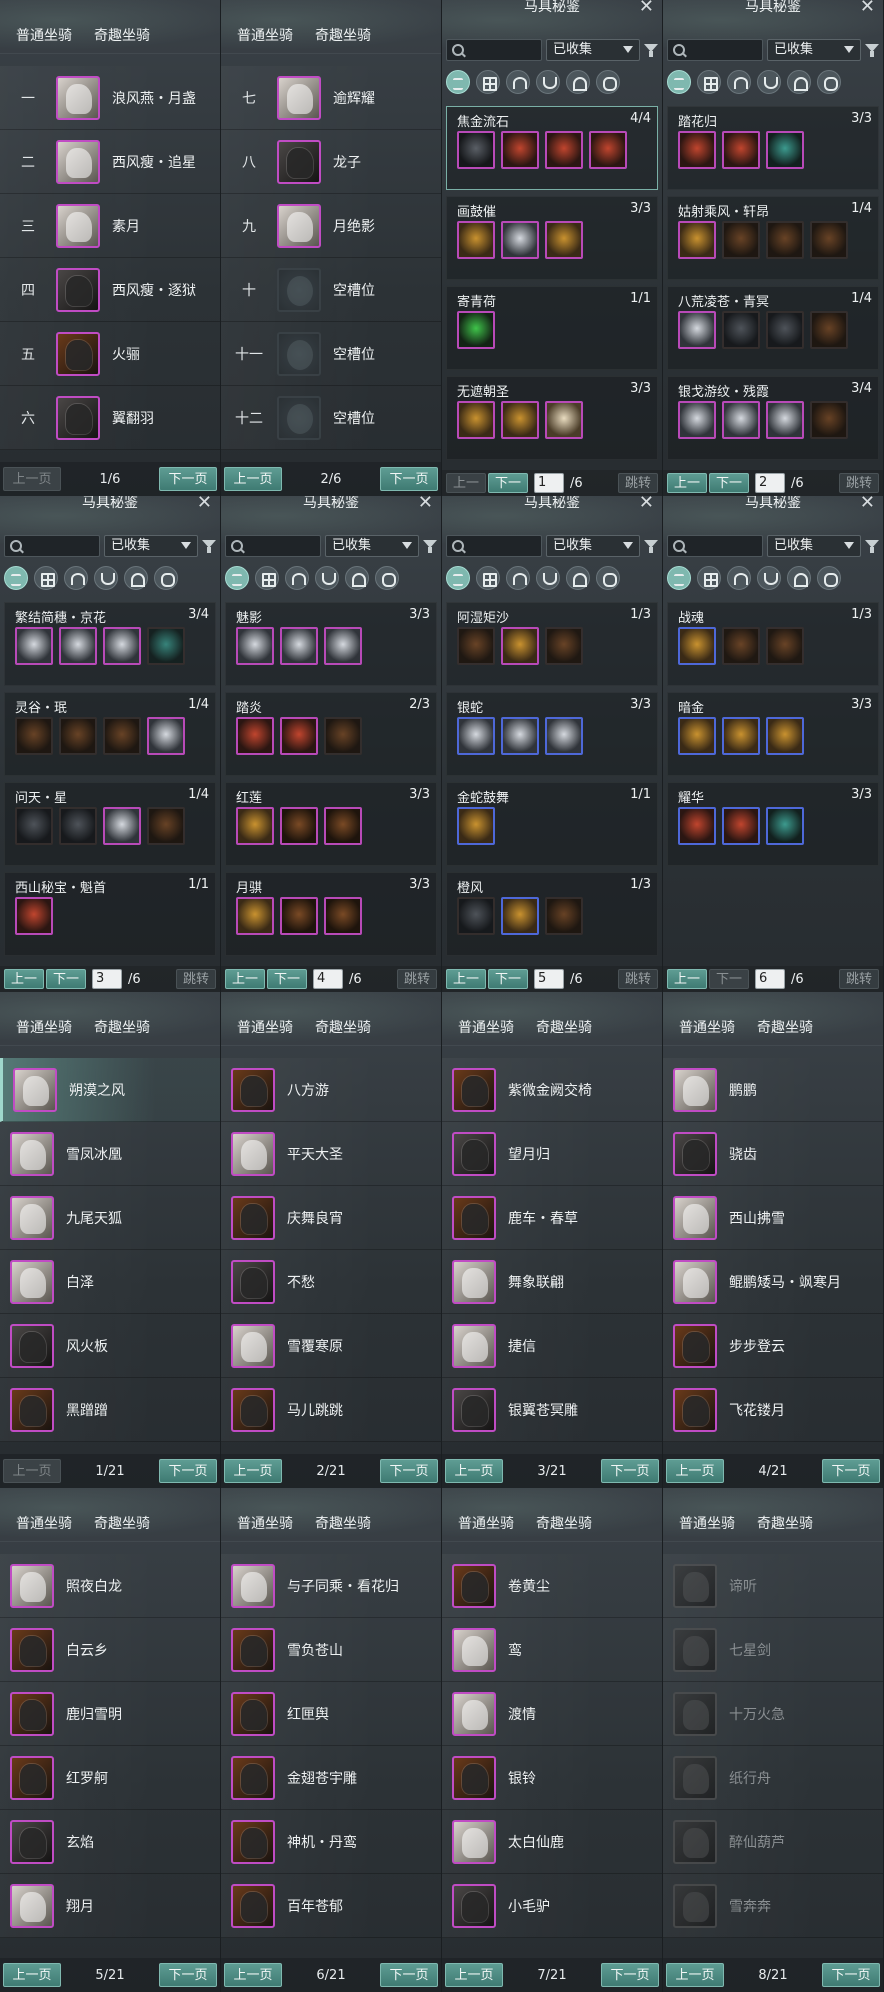 This screenshot has height=1992, width=884. Describe the element at coordinates (110, 1154) in the screenshot. I see `mount-row: 雪凤冰凰` at that location.